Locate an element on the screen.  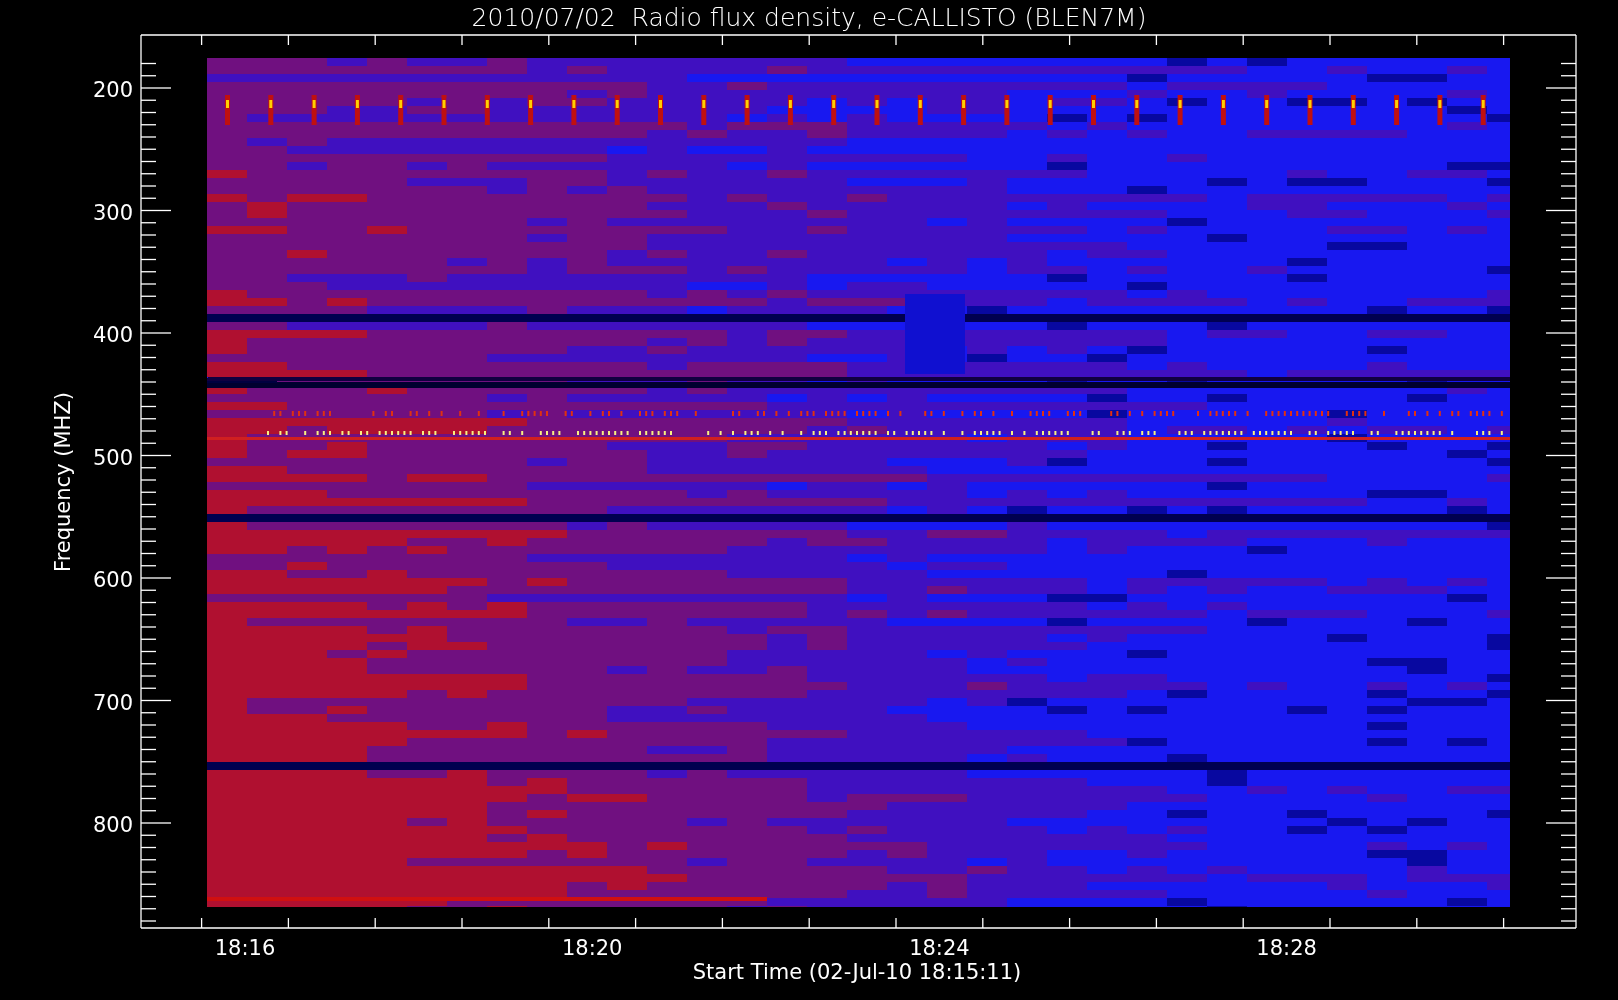
y-axis-label: Frequency (MHZ) is located at coordinates (63, 482).